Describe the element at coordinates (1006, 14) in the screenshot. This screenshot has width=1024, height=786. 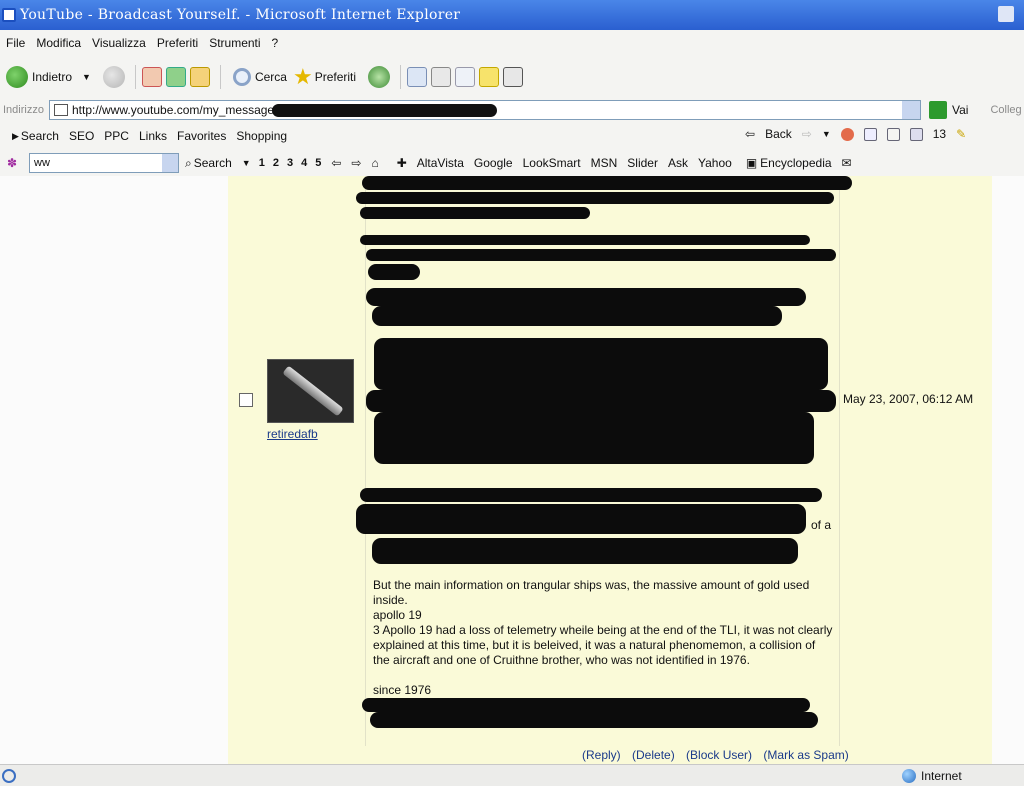
I see `window-control-button` at that location.